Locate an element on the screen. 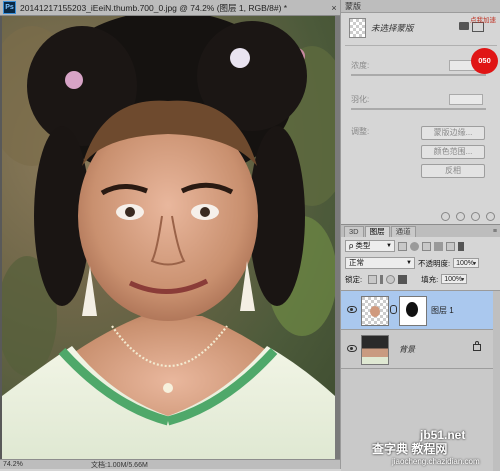  filter-toggle-icon is located at coordinates (461, 246).